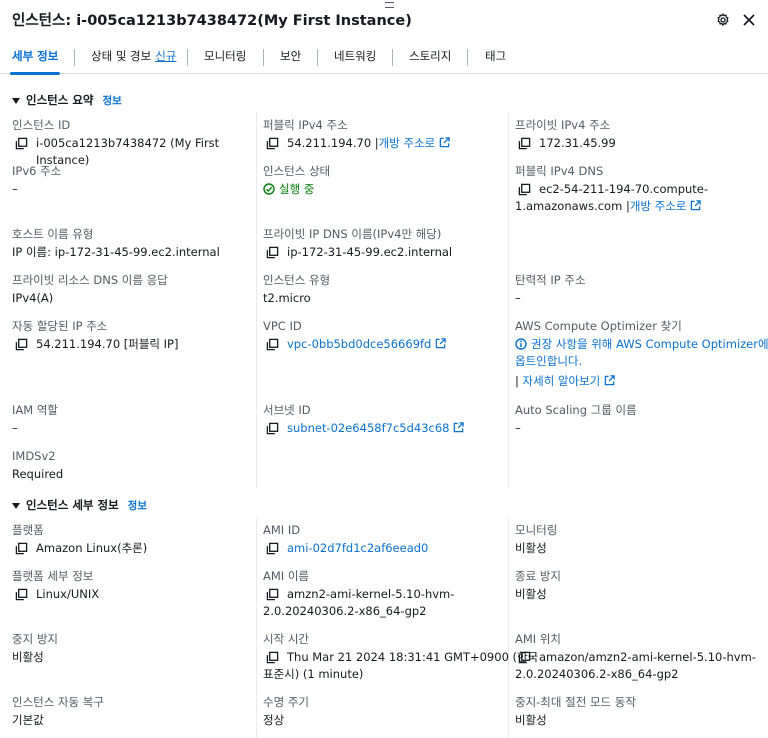 The image size is (768, 738). What do you see at coordinates (90, 280) in the screenshot?
I see `field-label: 프라이빗 리소스 DNS 이름 응답` at bounding box center [90, 280].